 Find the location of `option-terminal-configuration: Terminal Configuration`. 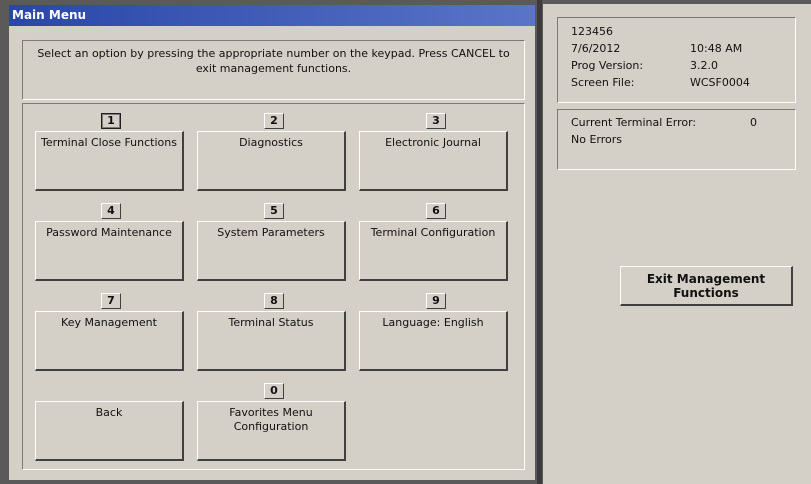

option-terminal-configuration: Terminal Configuration is located at coordinates (433, 251).